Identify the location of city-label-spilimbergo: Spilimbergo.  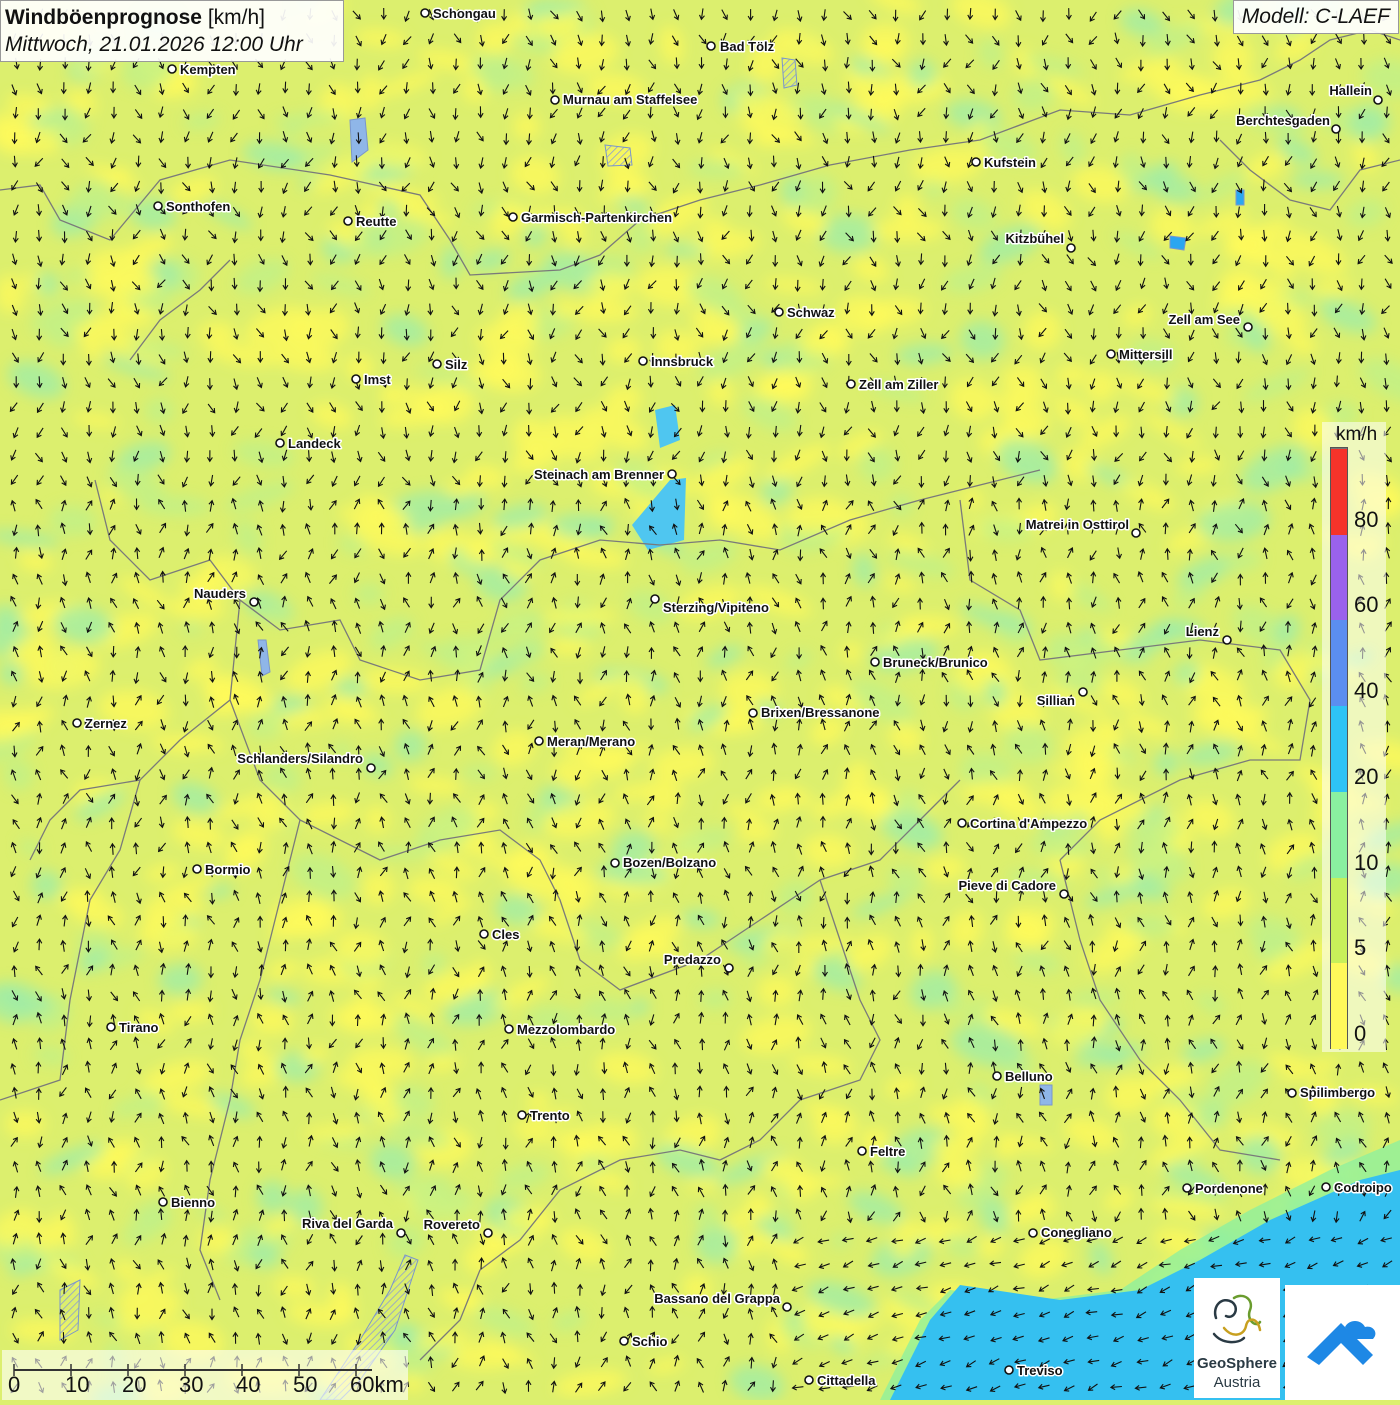
(1337, 1092).